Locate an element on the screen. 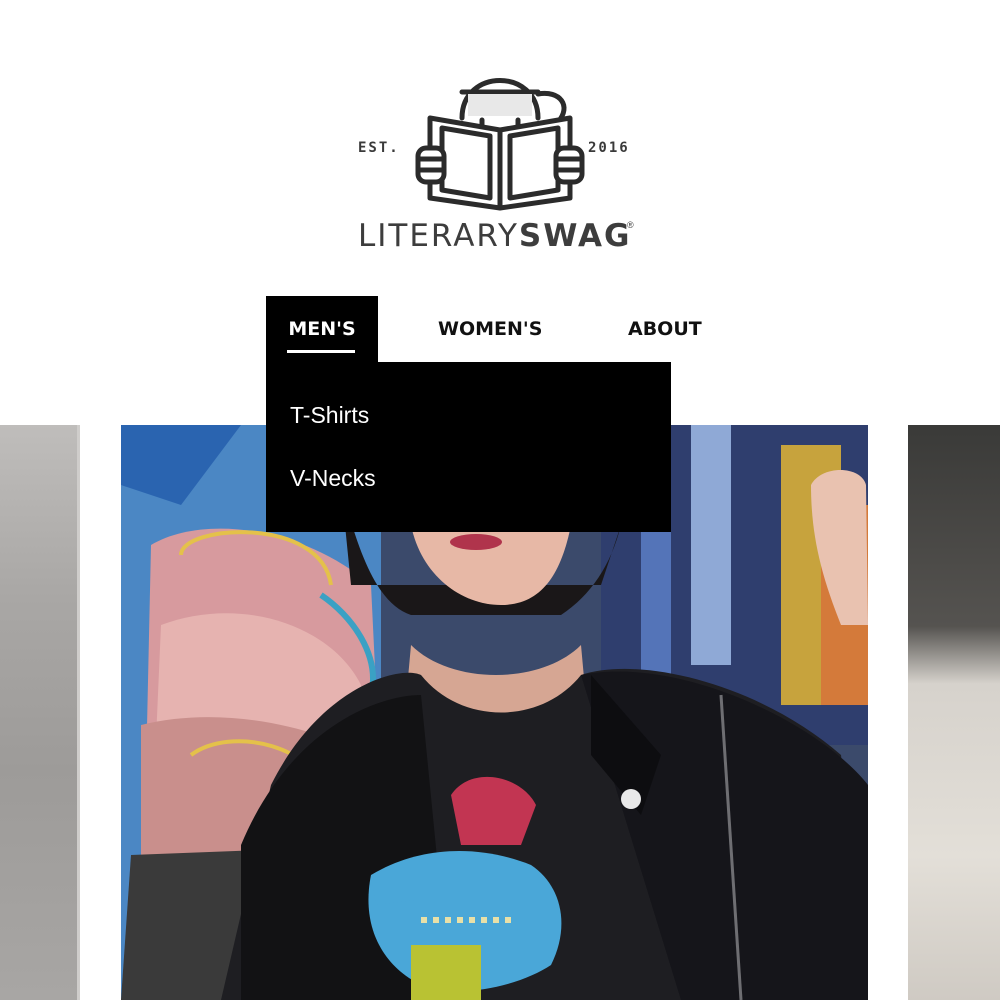  nav-item-womens: WOMEN'S is located at coordinates (490, 329).